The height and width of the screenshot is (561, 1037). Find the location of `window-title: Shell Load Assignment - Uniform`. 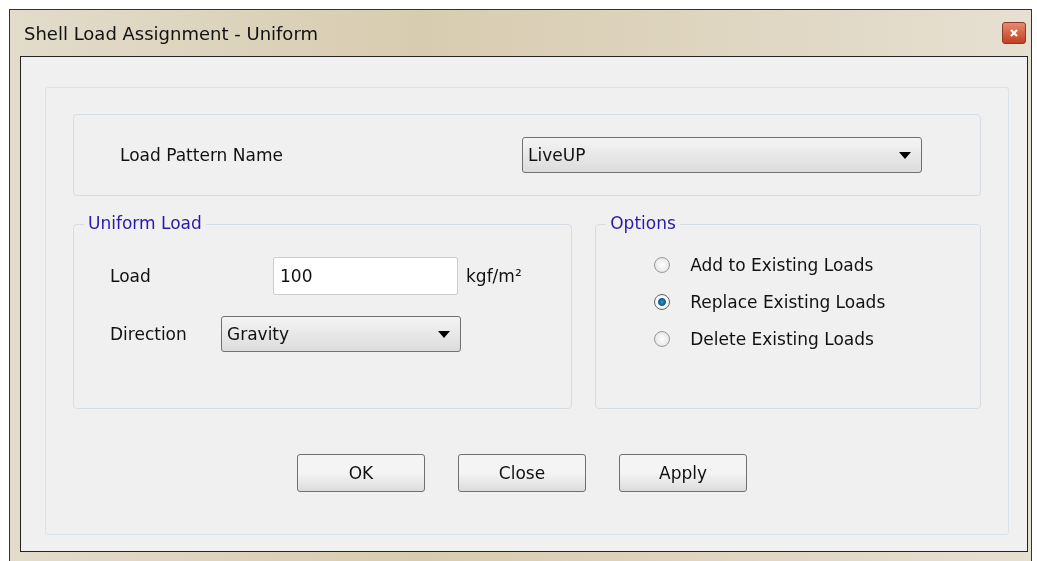

window-title: Shell Load Assignment - Uniform is located at coordinates (170, 33).